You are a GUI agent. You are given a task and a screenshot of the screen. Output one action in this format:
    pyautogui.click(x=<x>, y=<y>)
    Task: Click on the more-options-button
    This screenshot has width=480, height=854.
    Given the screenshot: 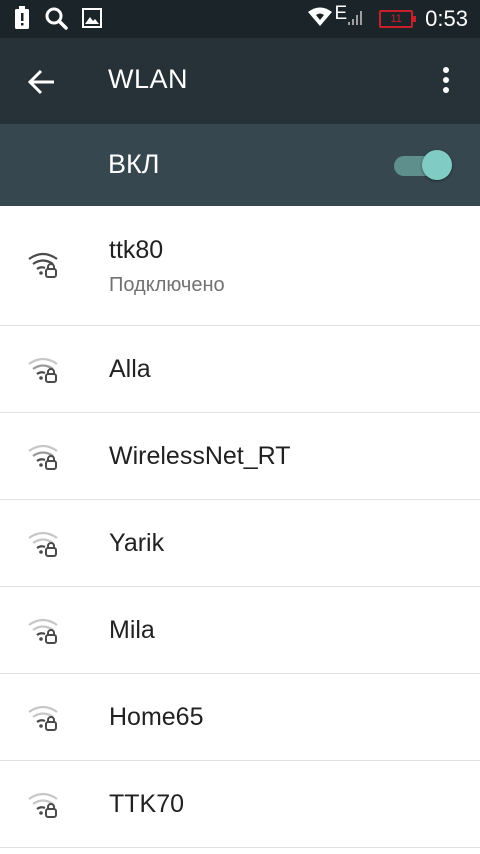 What is the action you would take?
    pyautogui.click(x=446, y=81)
    